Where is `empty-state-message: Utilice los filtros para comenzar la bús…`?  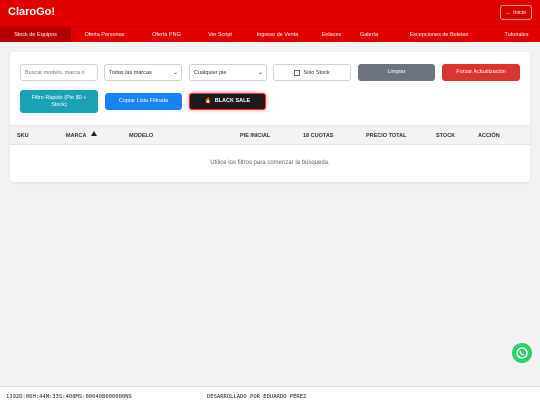
empty-state-message: Utilice los filtros para comenzar la bús… is located at coordinates (270, 163).